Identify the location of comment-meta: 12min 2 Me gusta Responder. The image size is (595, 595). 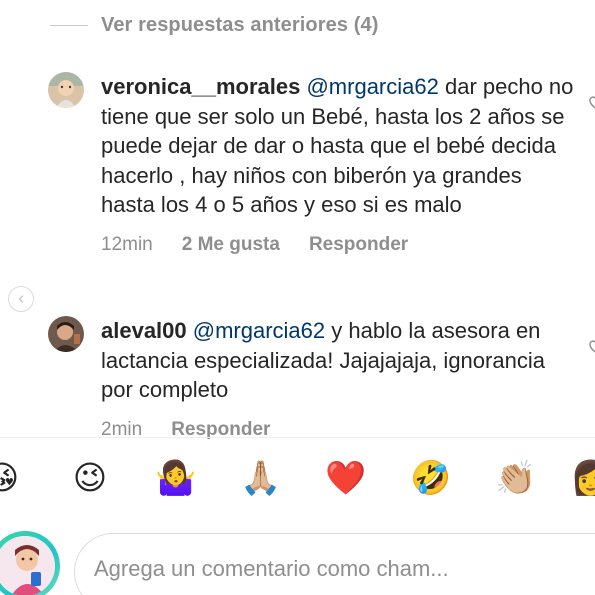
(341, 245).